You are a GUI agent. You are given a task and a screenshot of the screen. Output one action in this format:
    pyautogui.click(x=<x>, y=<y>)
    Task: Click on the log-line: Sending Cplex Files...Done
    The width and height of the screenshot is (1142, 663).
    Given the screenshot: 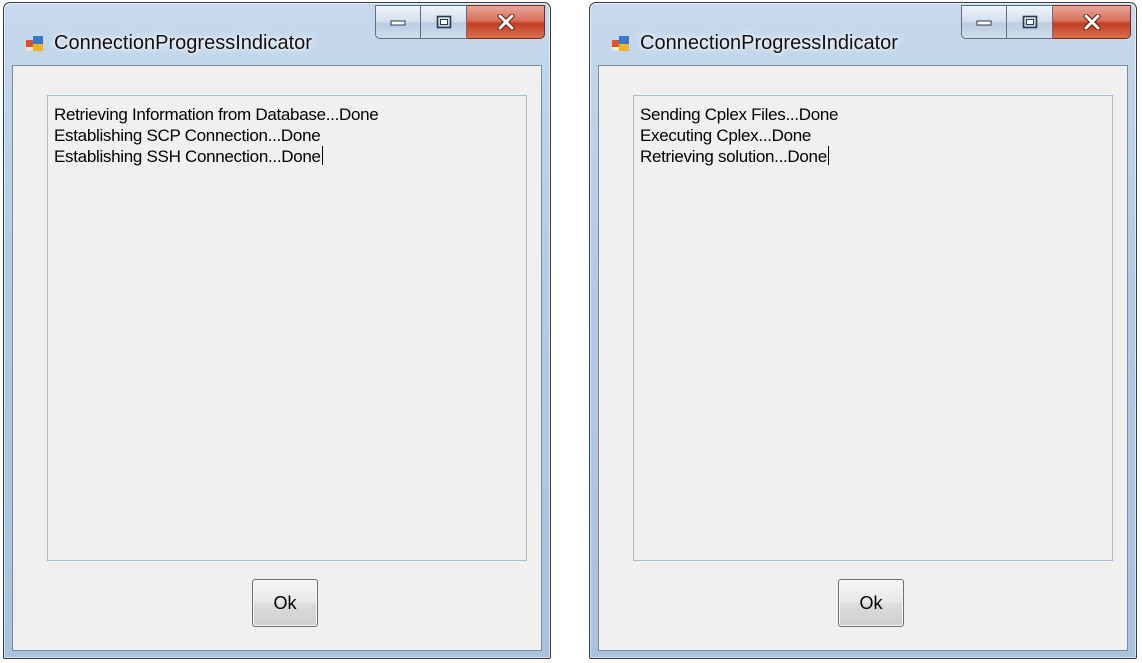 What is the action you would take?
    pyautogui.click(x=739, y=114)
    